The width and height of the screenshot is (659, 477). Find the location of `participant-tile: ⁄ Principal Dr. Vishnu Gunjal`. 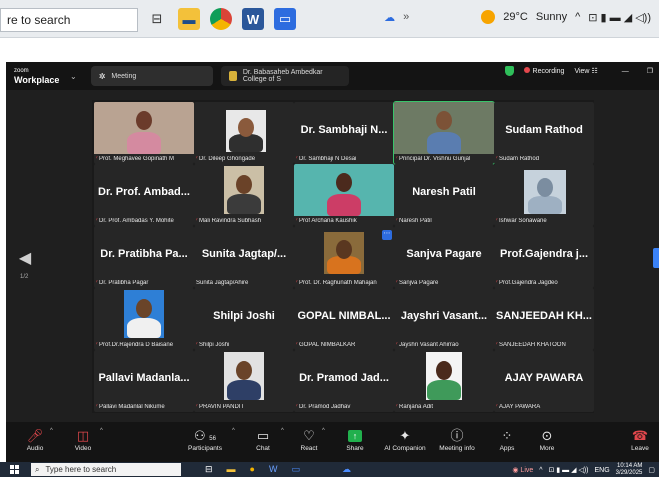

participant-tile: ⁄ Principal Dr. Vishnu Gunjal is located at coordinates (444, 133).